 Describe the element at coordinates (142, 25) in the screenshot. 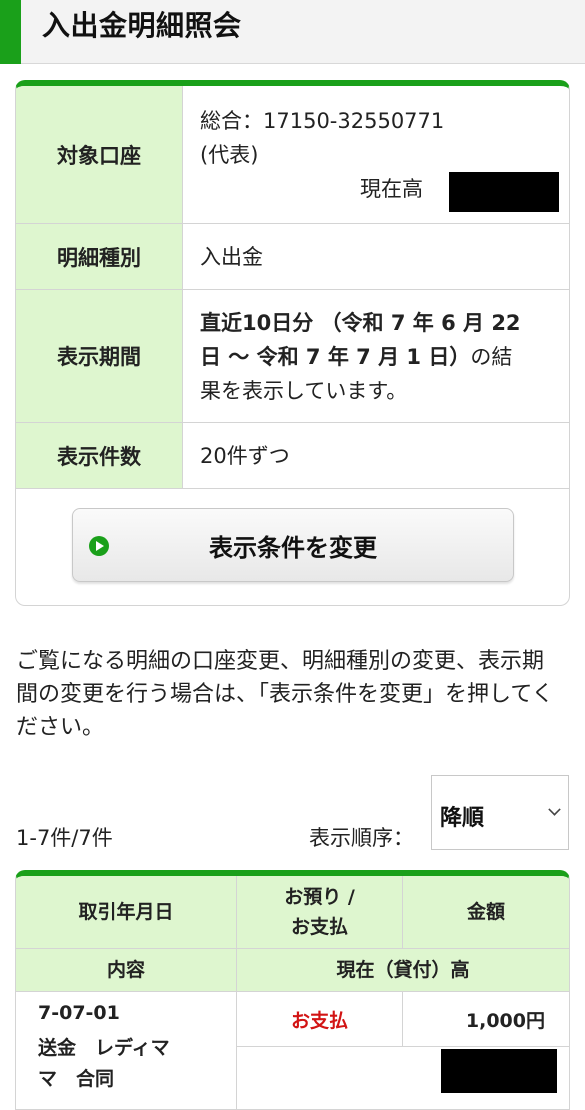

I see `page-title: 入出金明細照会` at that location.